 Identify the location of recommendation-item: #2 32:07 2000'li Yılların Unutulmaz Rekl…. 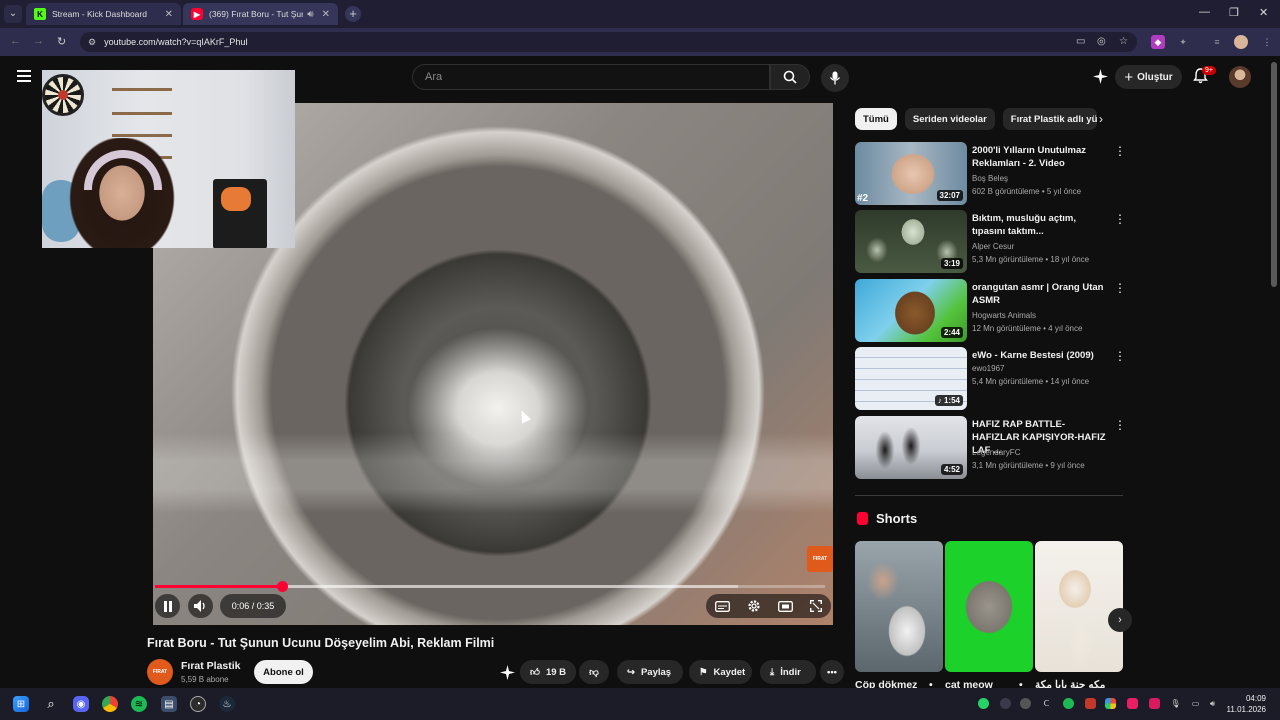
(990, 174).